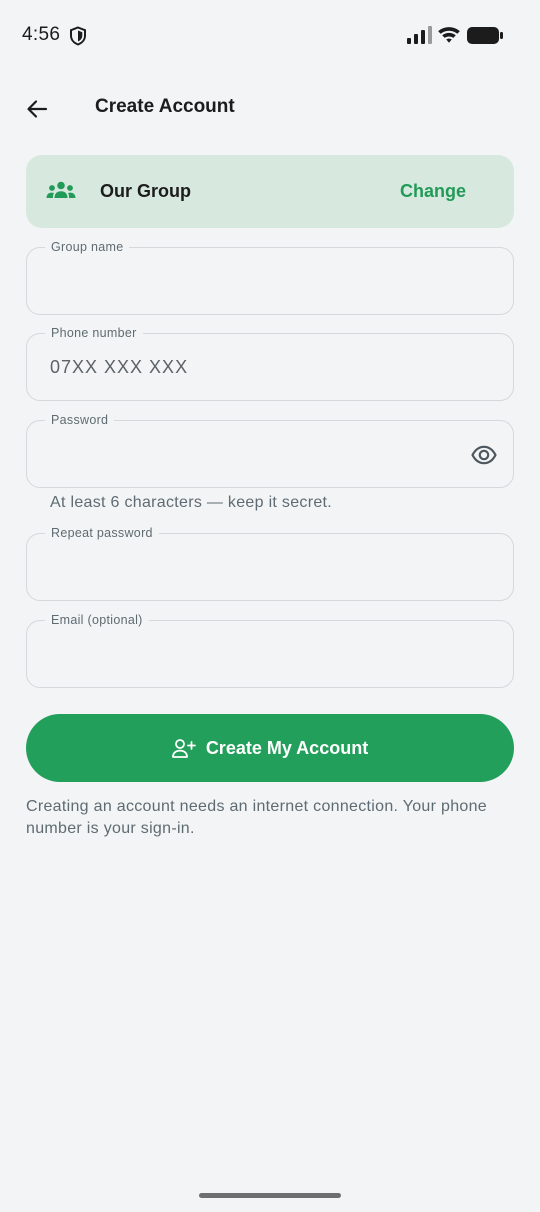 The image size is (540, 1212). What do you see at coordinates (183, 748) in the screenshot?
I see `person-add-icon` at bounding box center [183, 748].